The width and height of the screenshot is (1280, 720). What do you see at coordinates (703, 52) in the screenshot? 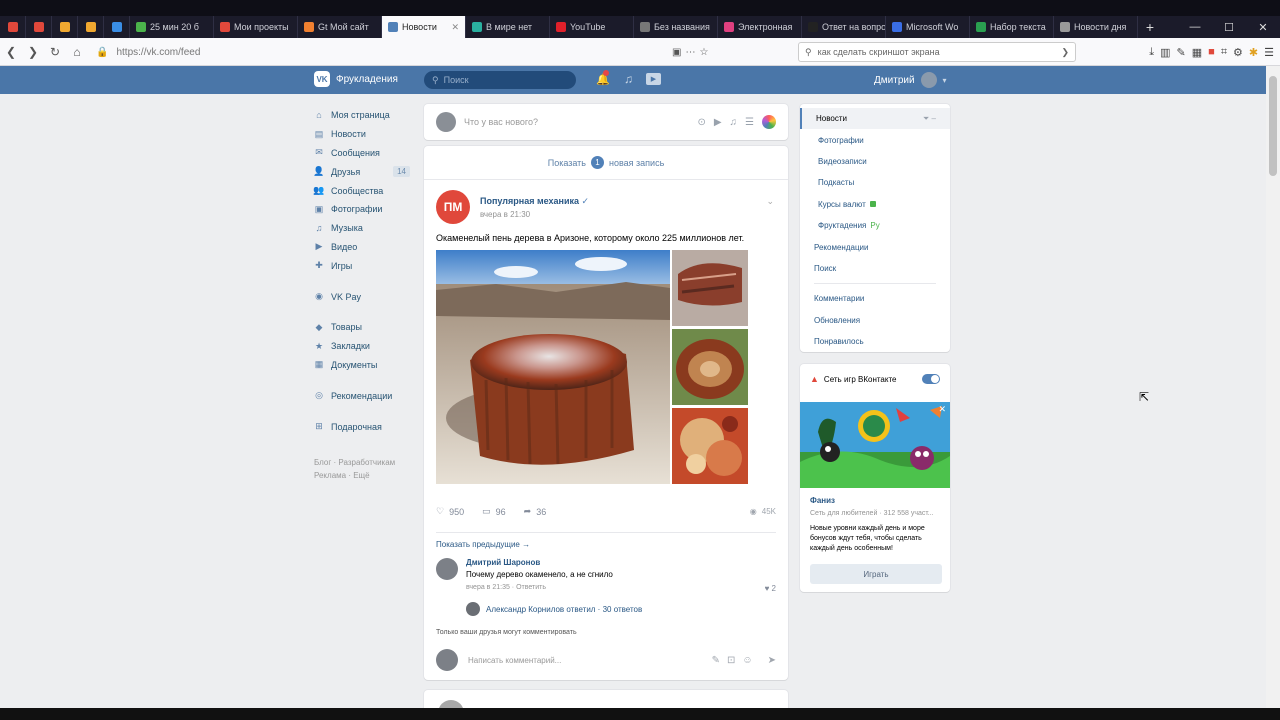
I see `bookmark-icon: ☆` at bounding box center [703, 52].